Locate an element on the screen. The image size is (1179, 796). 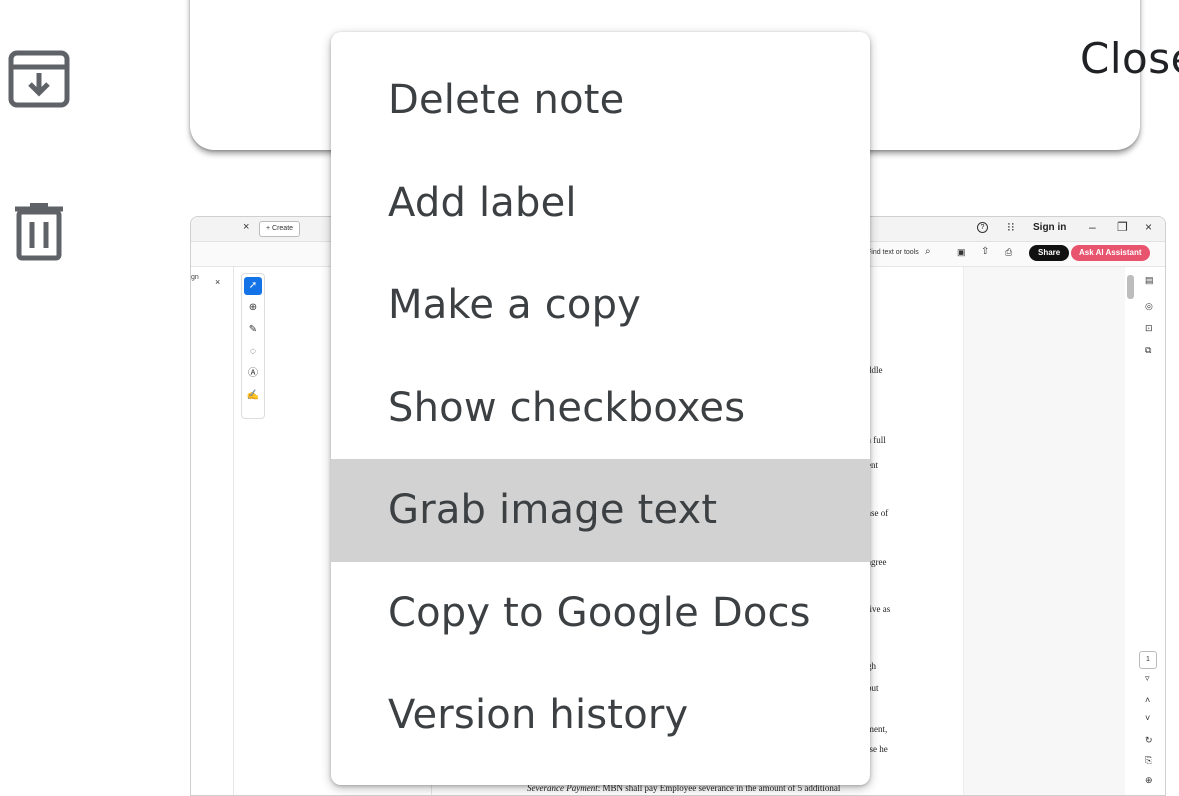
scrollbar-thumb is located at coordinates (1130, 287).